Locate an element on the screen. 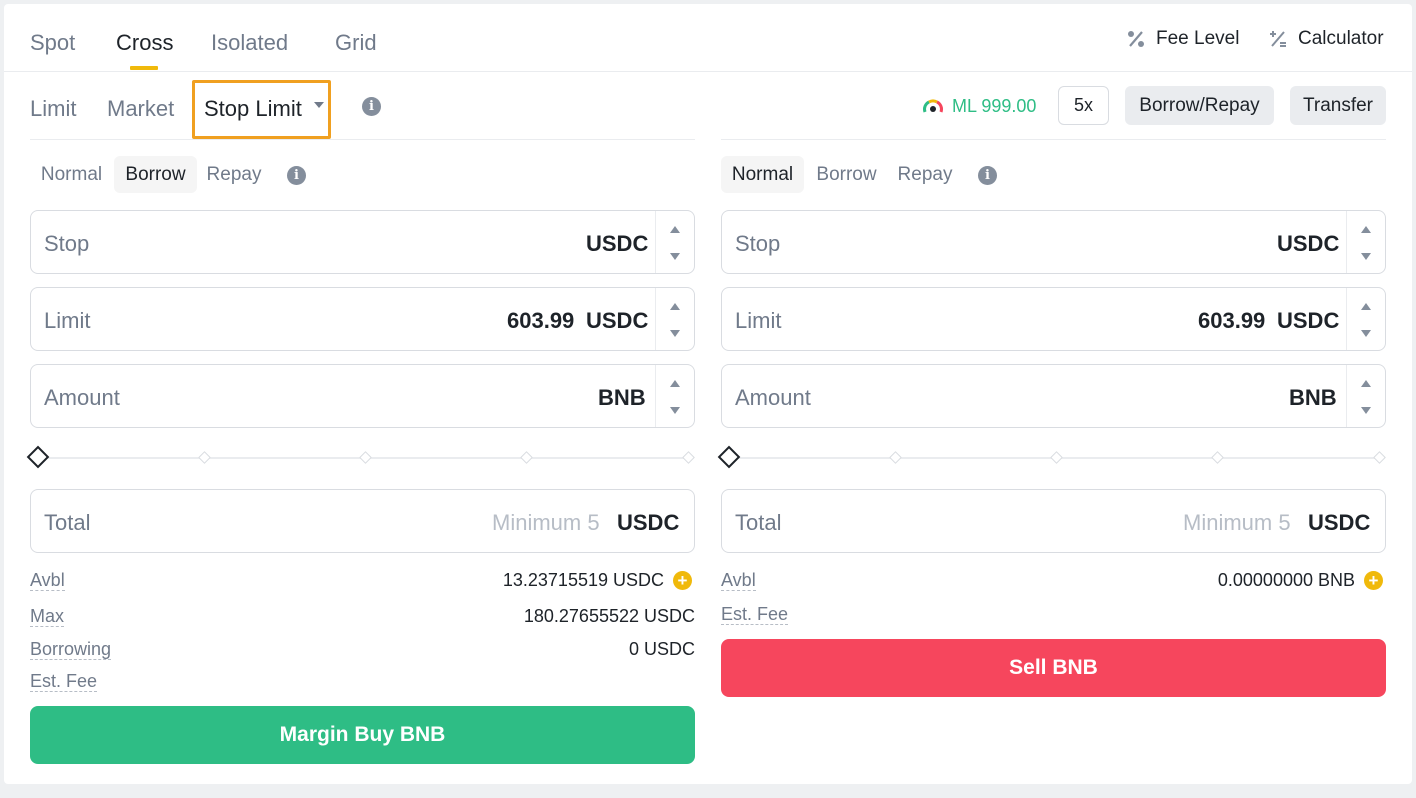 This screenshot has width=1416, height=798. tab-grid: Grid is located at coordinates (356, 43).